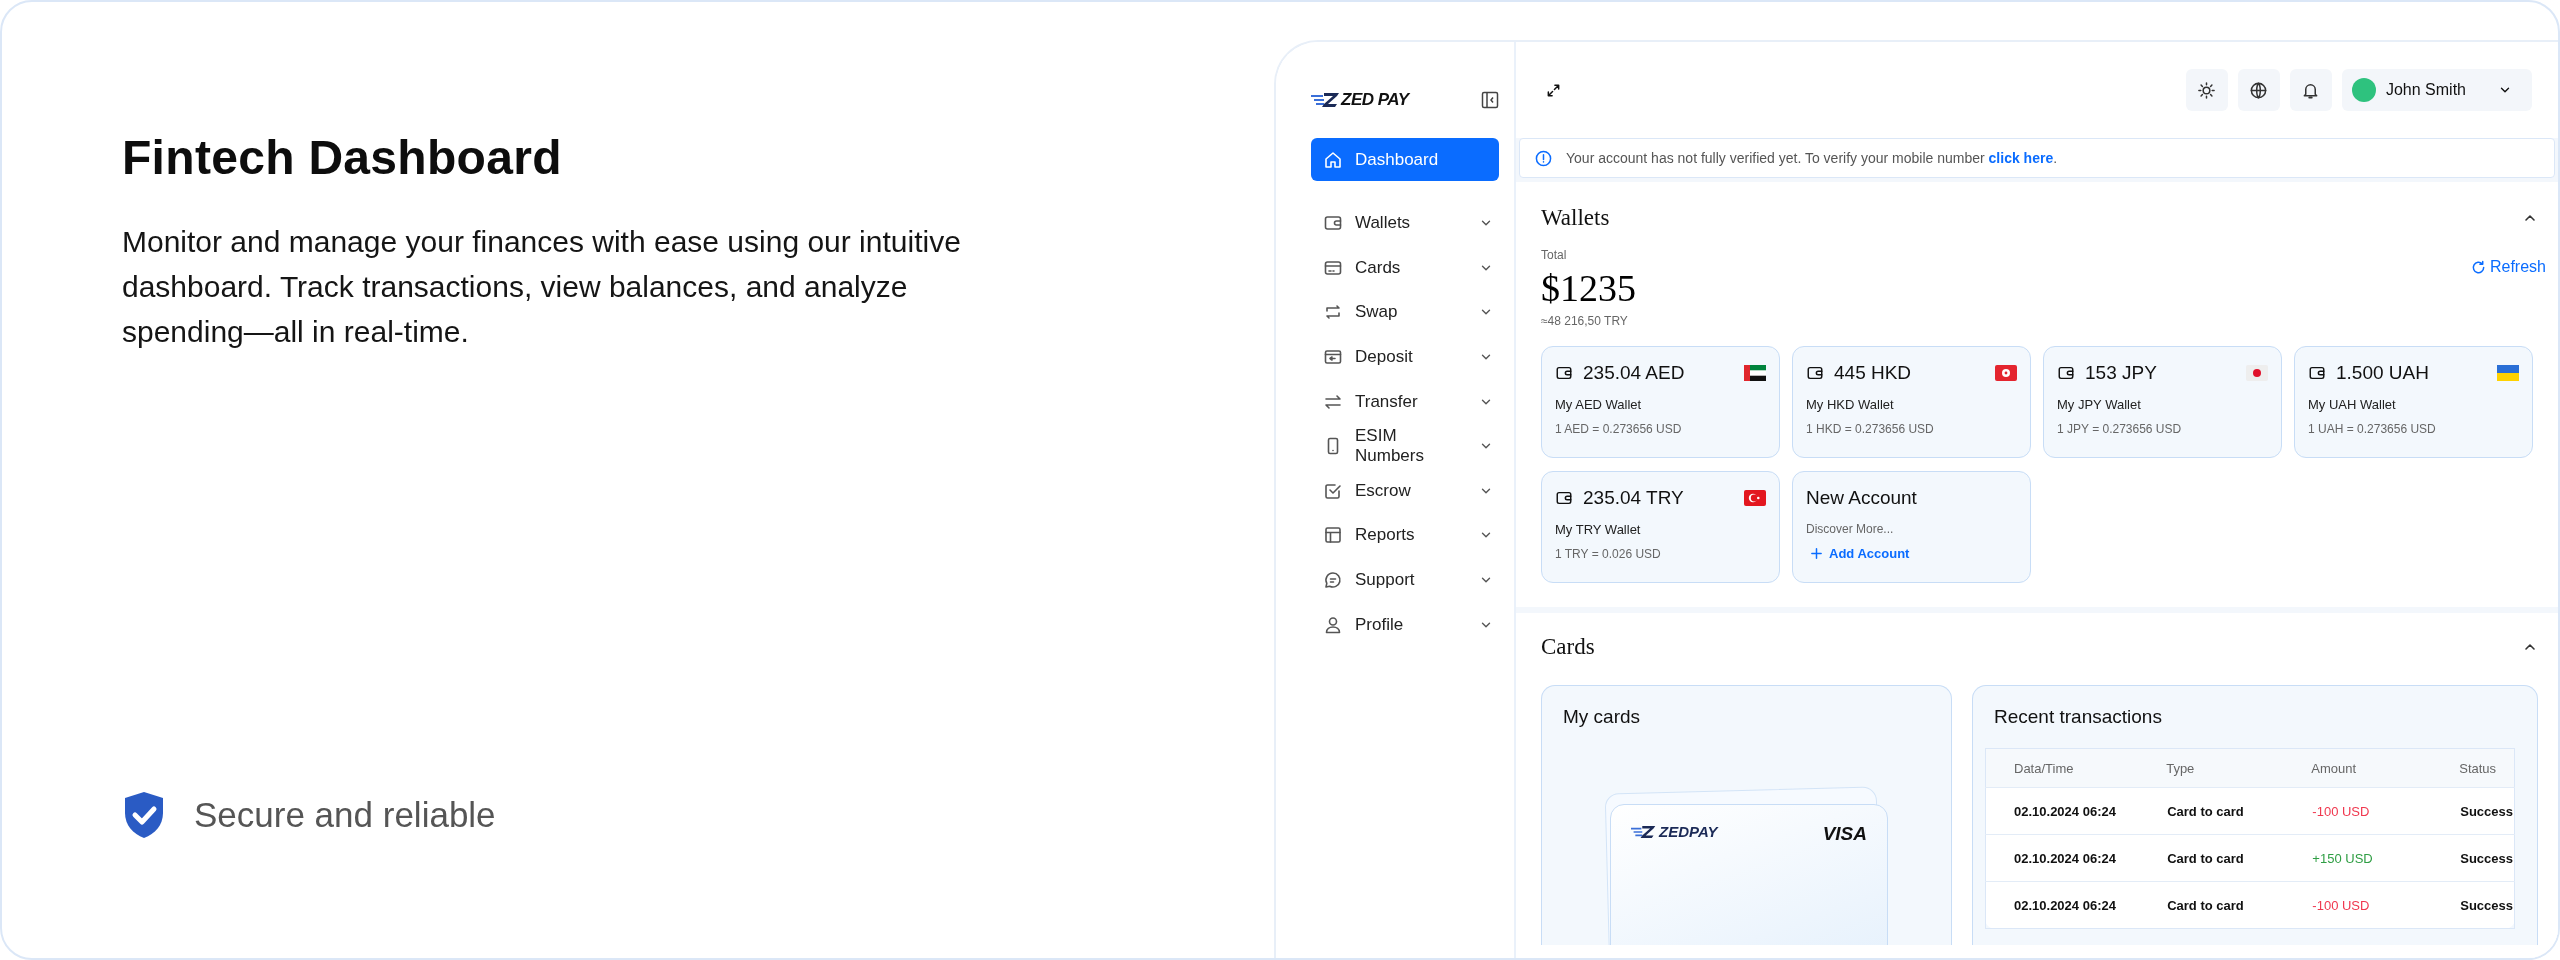 The width and height of the screenshot is (2560, 960). Describe the element at coordinates (1405, 624) in the screenshot. I see `sidebar-item: Profile` at that location.